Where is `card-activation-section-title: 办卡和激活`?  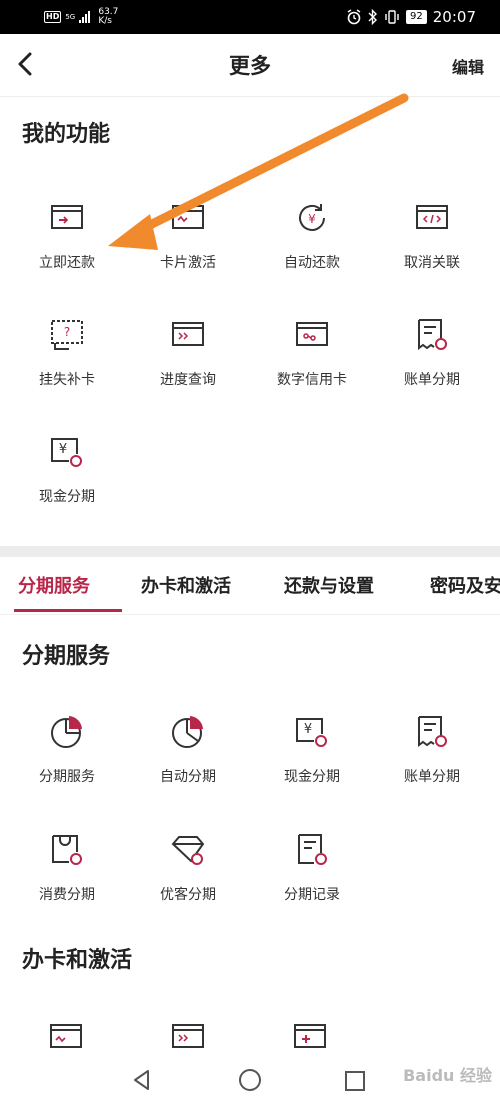 card-activation-section-title: 办卡和激活 is located at coordinates (77, 960).